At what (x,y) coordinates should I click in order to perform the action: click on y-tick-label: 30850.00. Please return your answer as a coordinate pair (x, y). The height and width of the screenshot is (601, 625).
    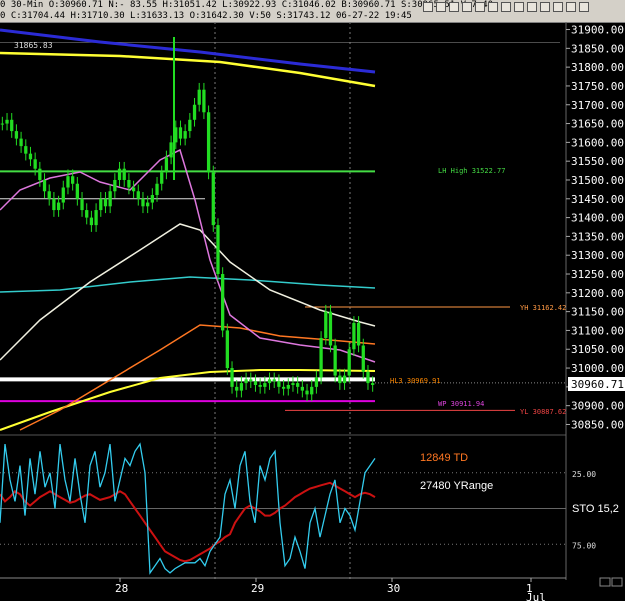
    Looking at the image, I should click on (597, 424).